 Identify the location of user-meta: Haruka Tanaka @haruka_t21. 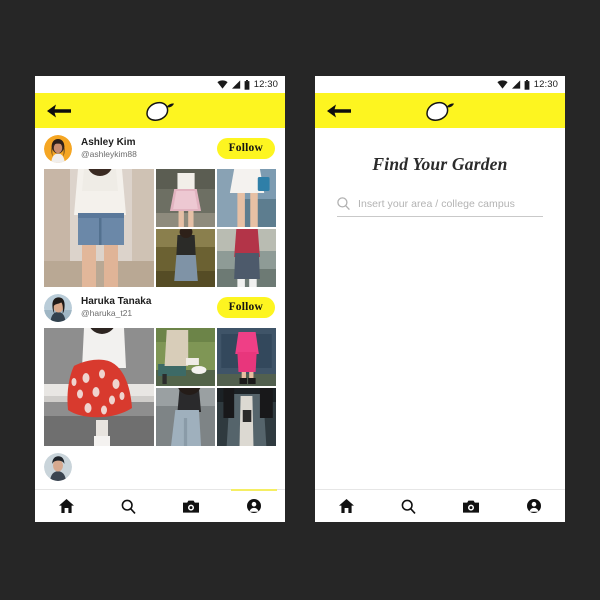
(149, 307).